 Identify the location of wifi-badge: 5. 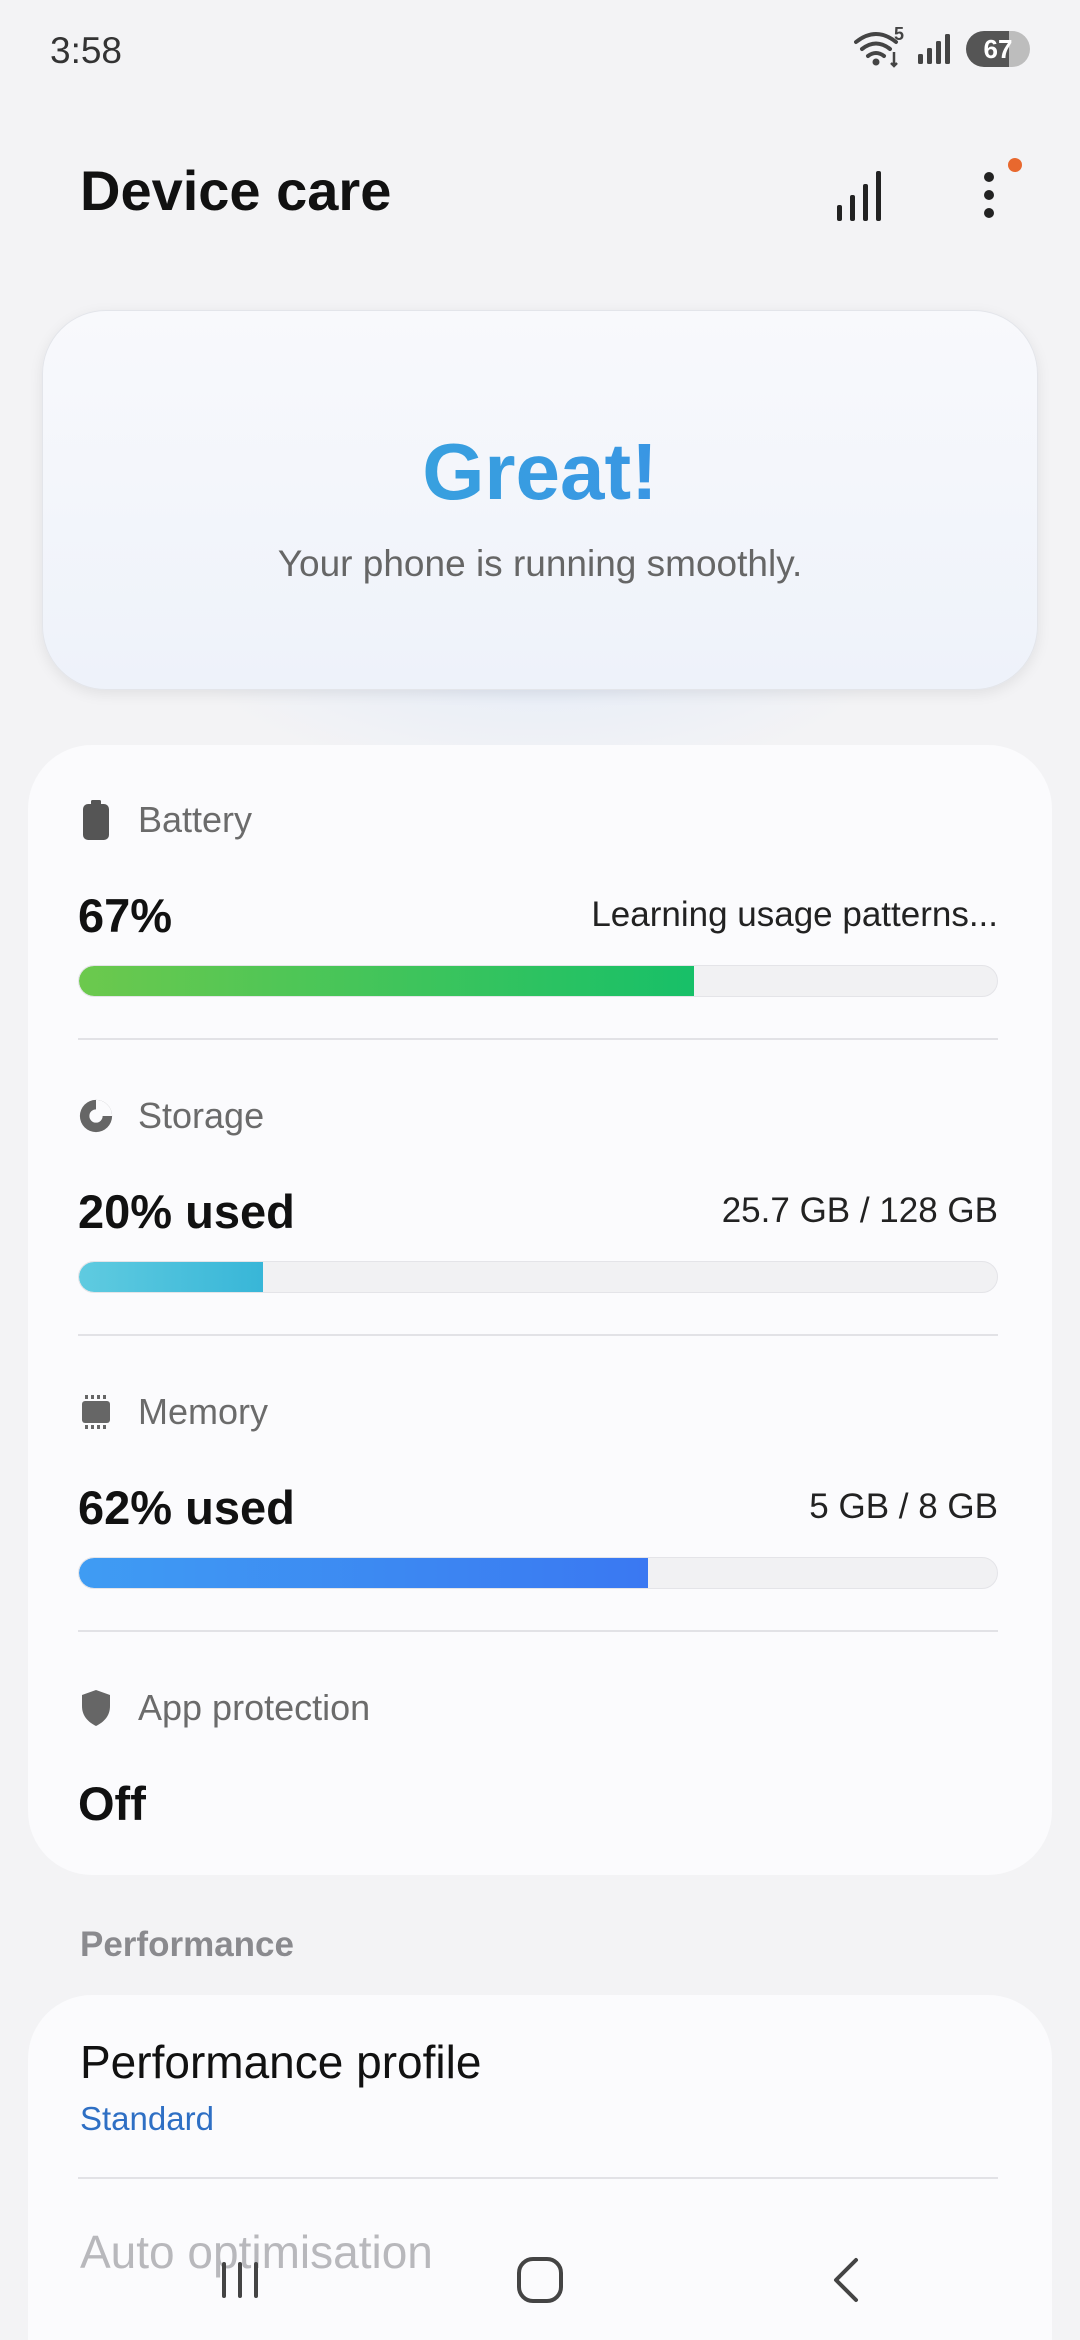
(898, 34).